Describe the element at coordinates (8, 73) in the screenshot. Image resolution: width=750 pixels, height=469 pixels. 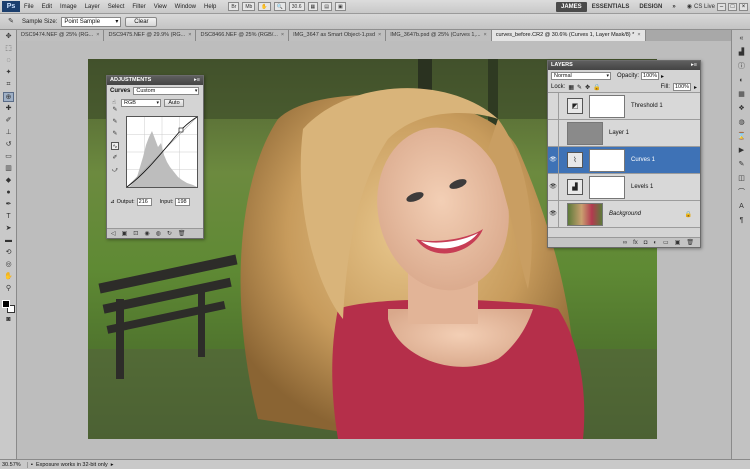
I see `quick-select-tool-icon: ✦` at that location.